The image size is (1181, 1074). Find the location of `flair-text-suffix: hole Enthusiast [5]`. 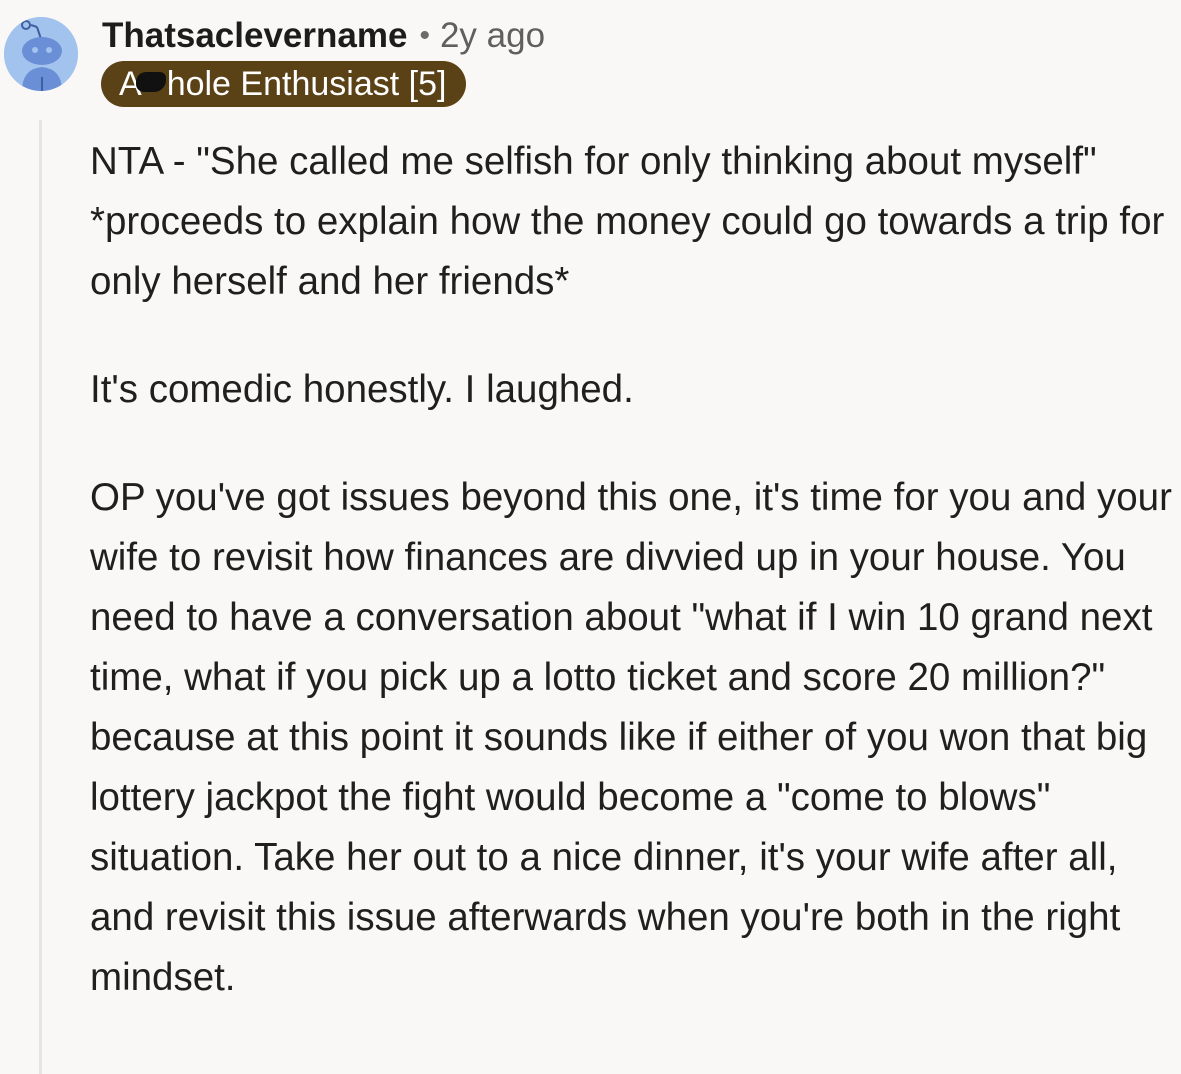

flair-text-suffix: hole Enthusiast [5] is located at coordinates (306, 83).